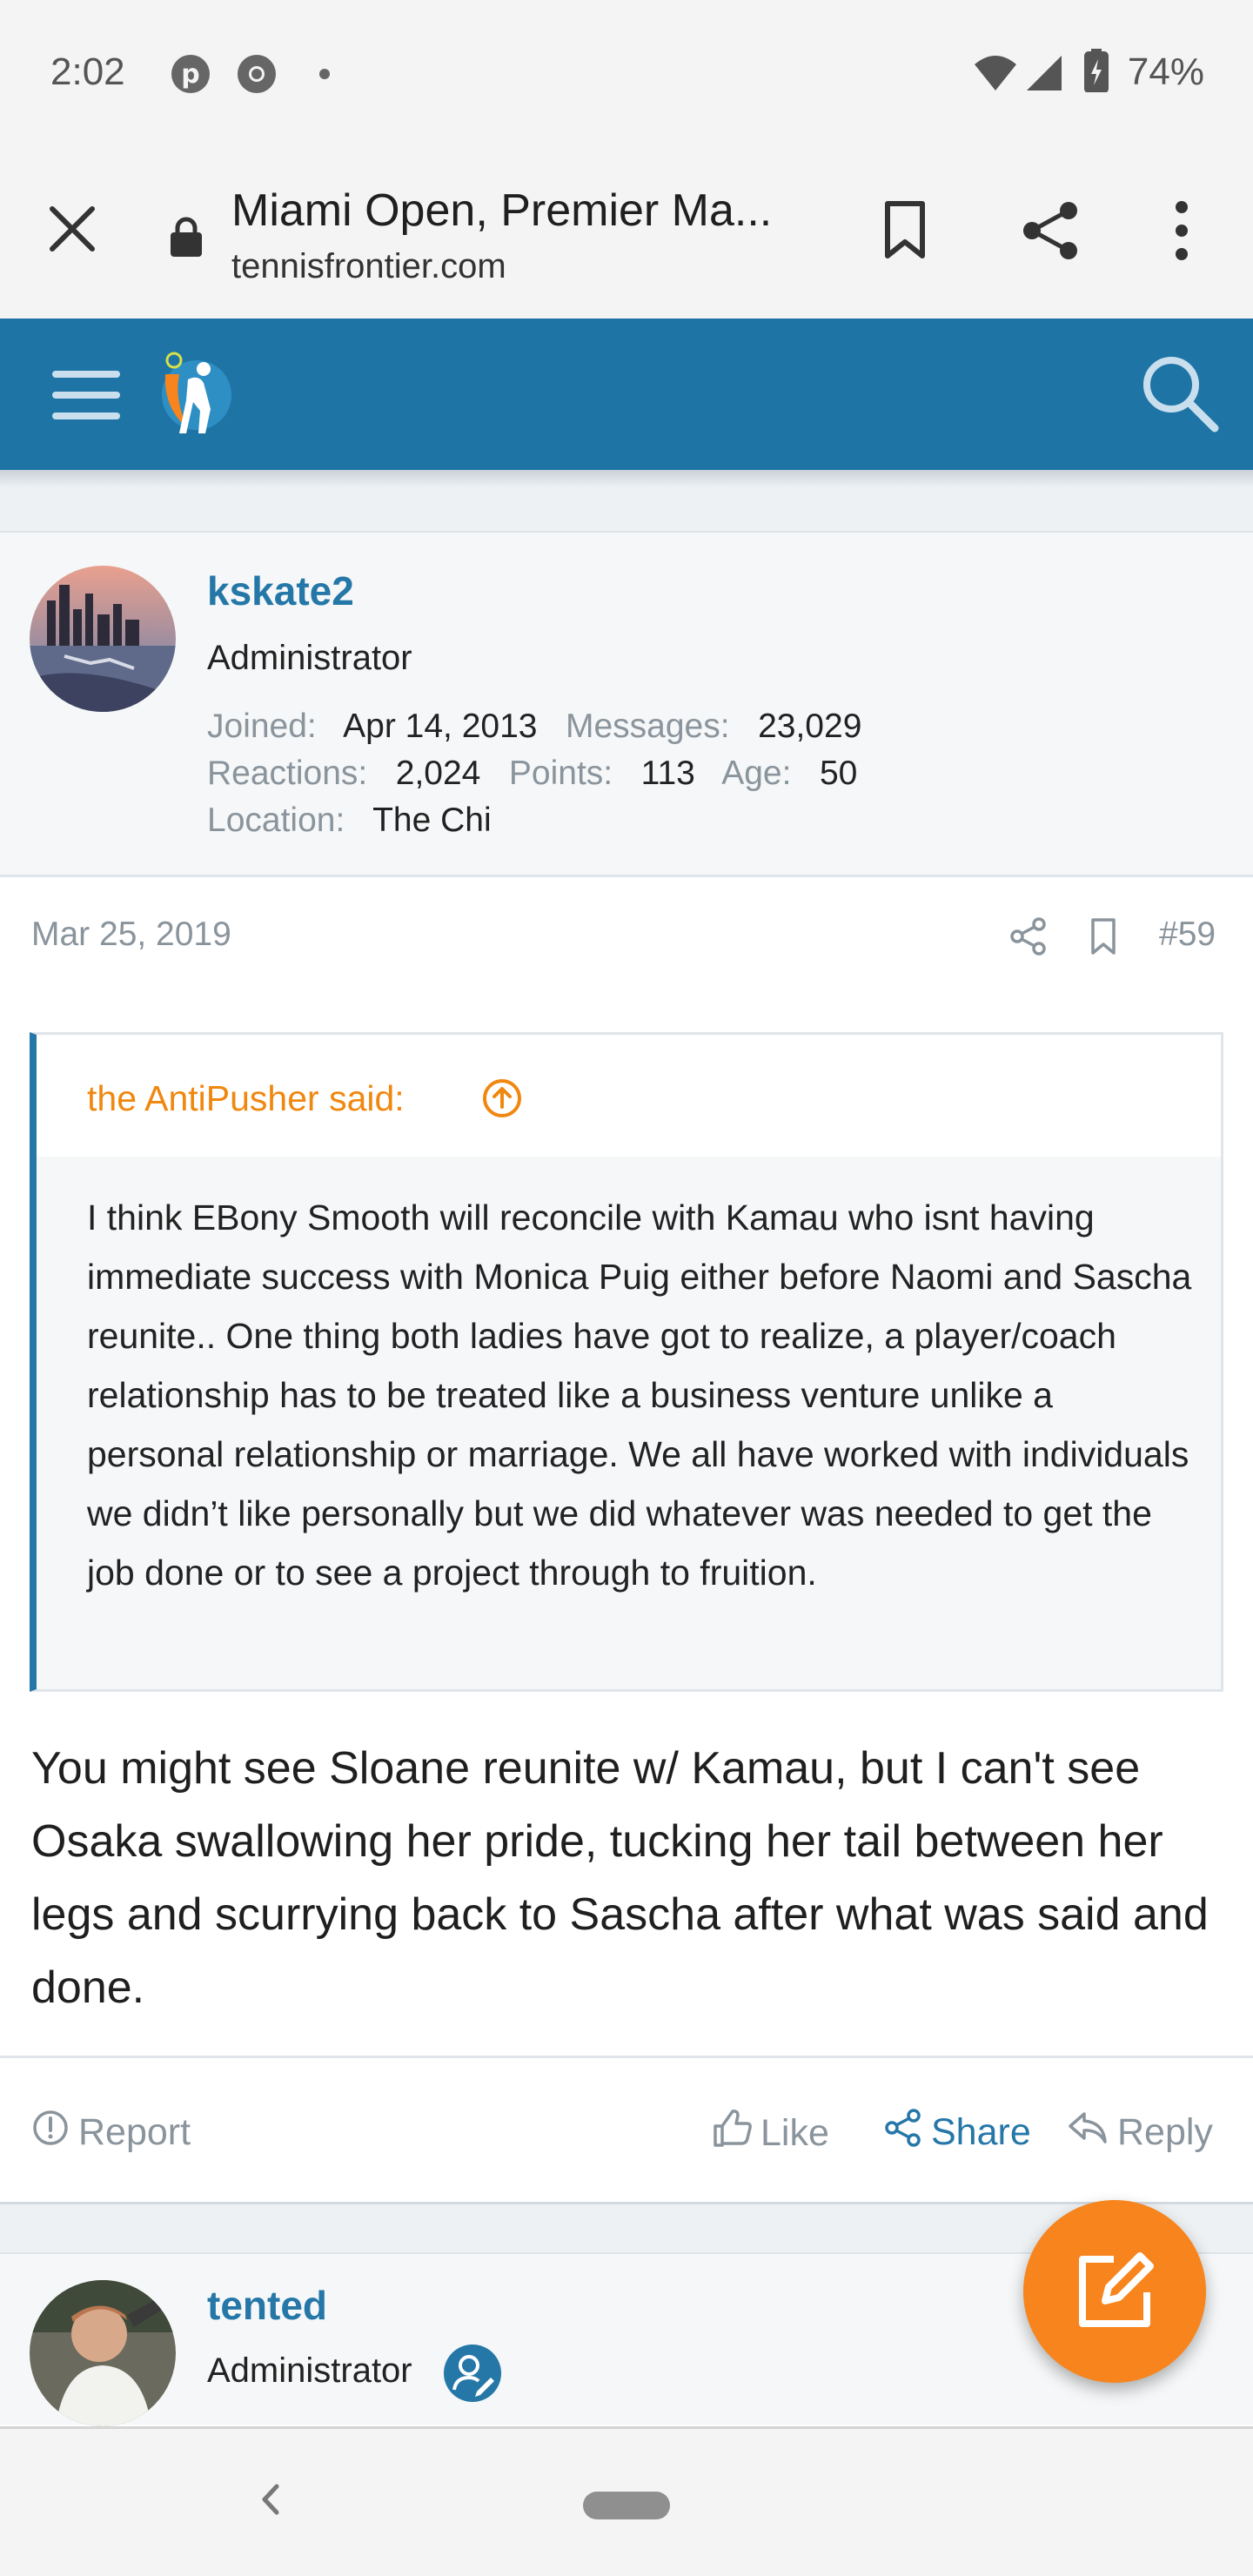 The height and width of the screenshot is (2576, 1253). Describe the element at coordinates (438, 773) in the screenshot. I see `reactions-value: 2,024` at that location.